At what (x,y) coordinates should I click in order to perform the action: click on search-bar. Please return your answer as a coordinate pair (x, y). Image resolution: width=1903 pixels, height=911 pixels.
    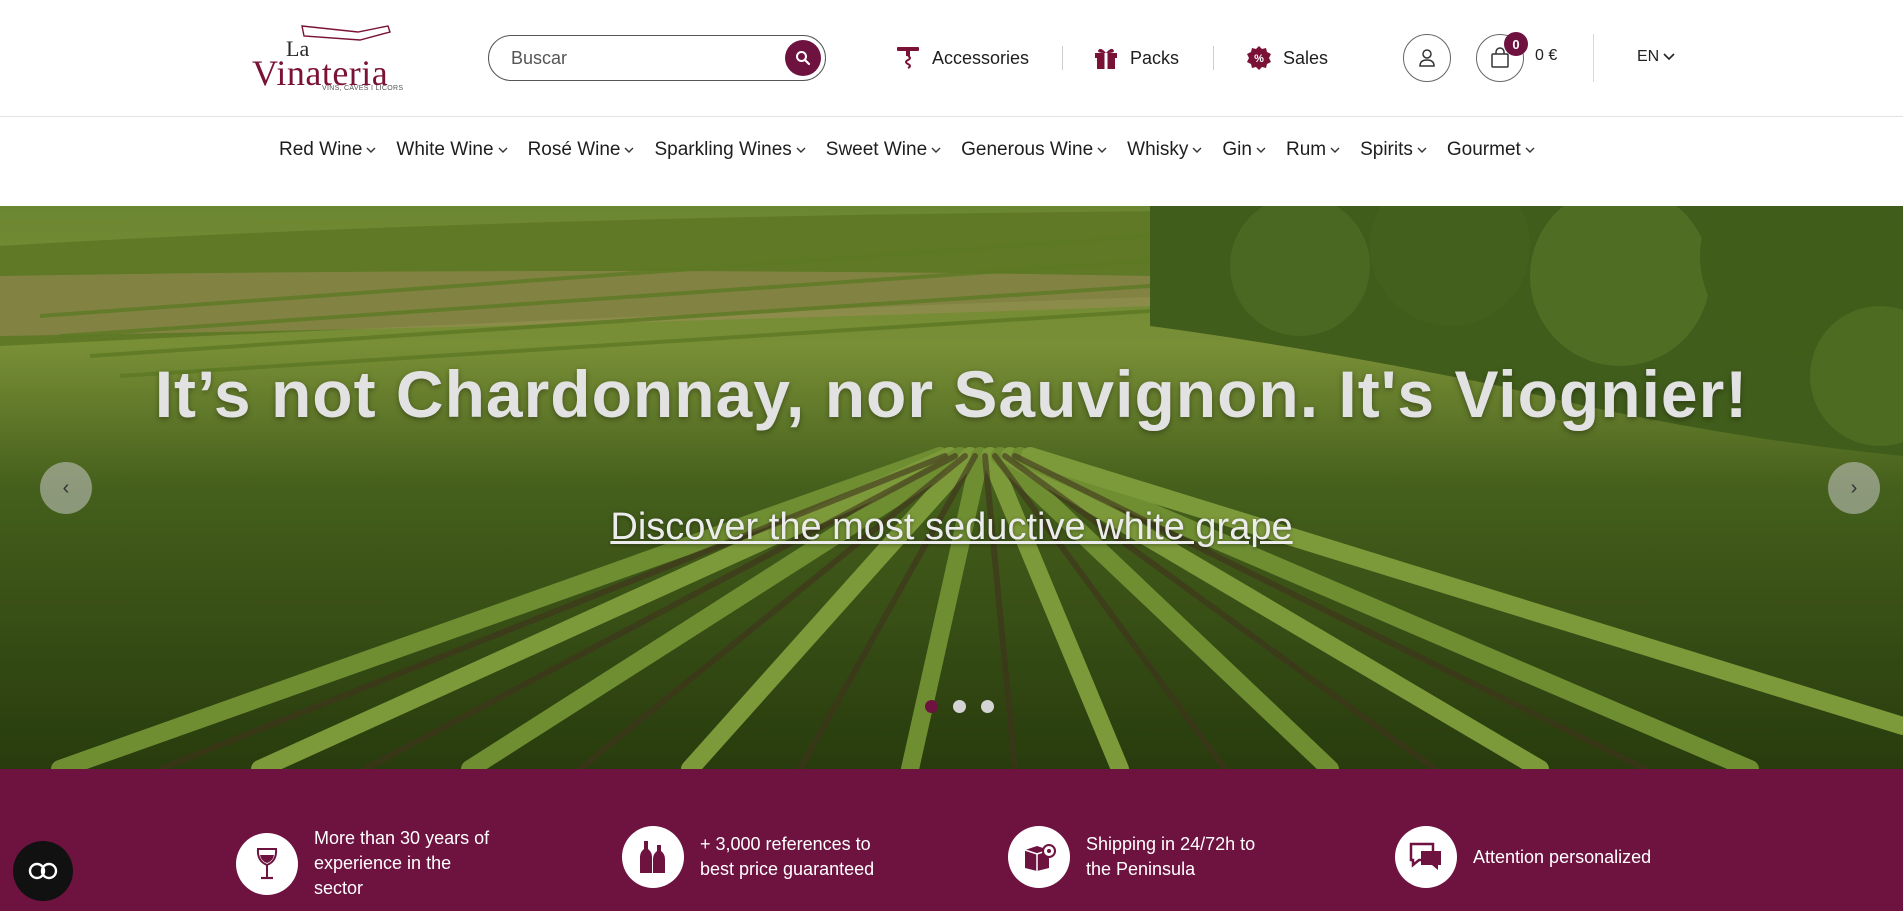
    Looking at the image, I should click on (657, 58).